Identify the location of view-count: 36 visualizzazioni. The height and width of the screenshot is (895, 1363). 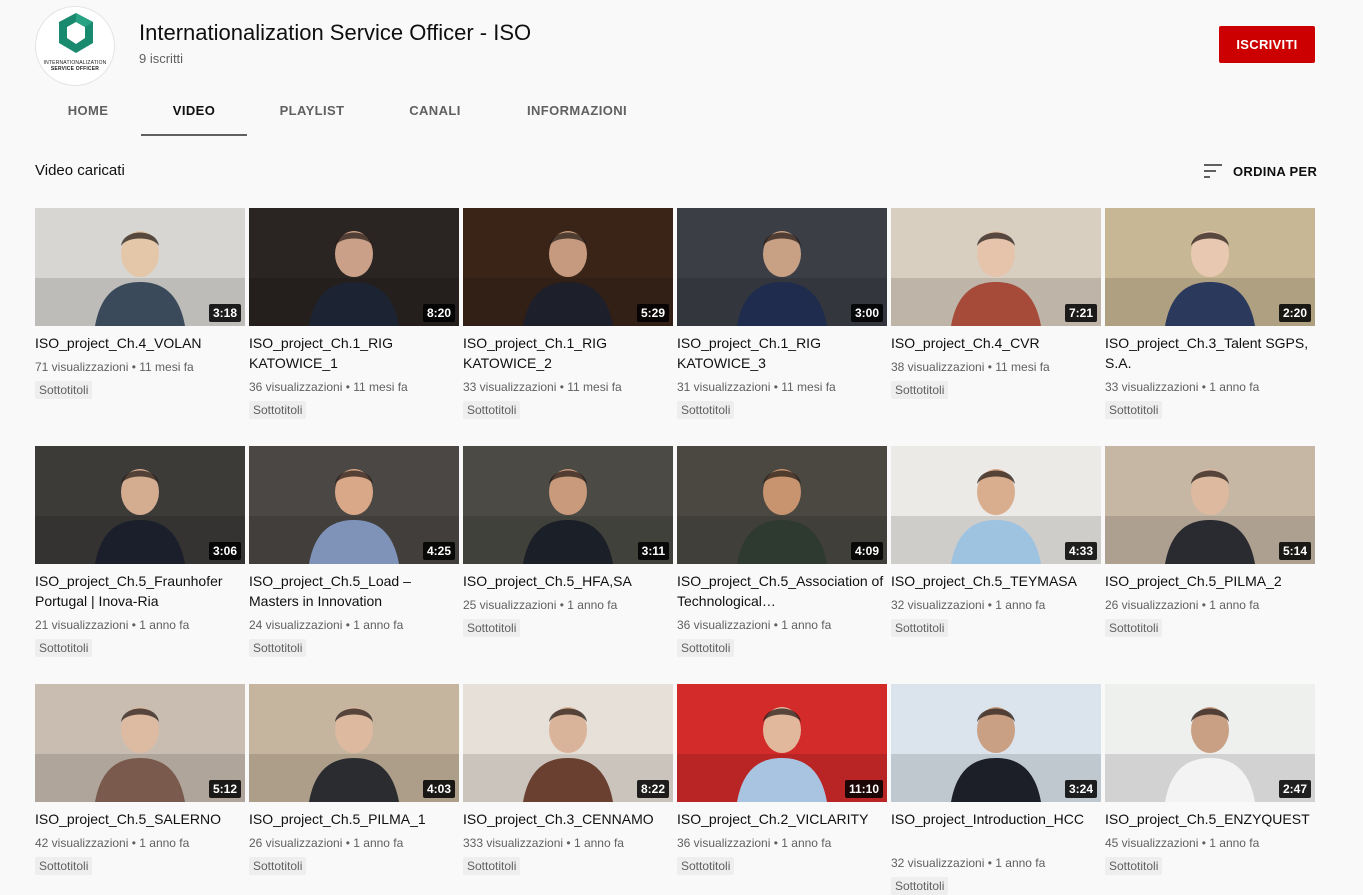
(296, 387).